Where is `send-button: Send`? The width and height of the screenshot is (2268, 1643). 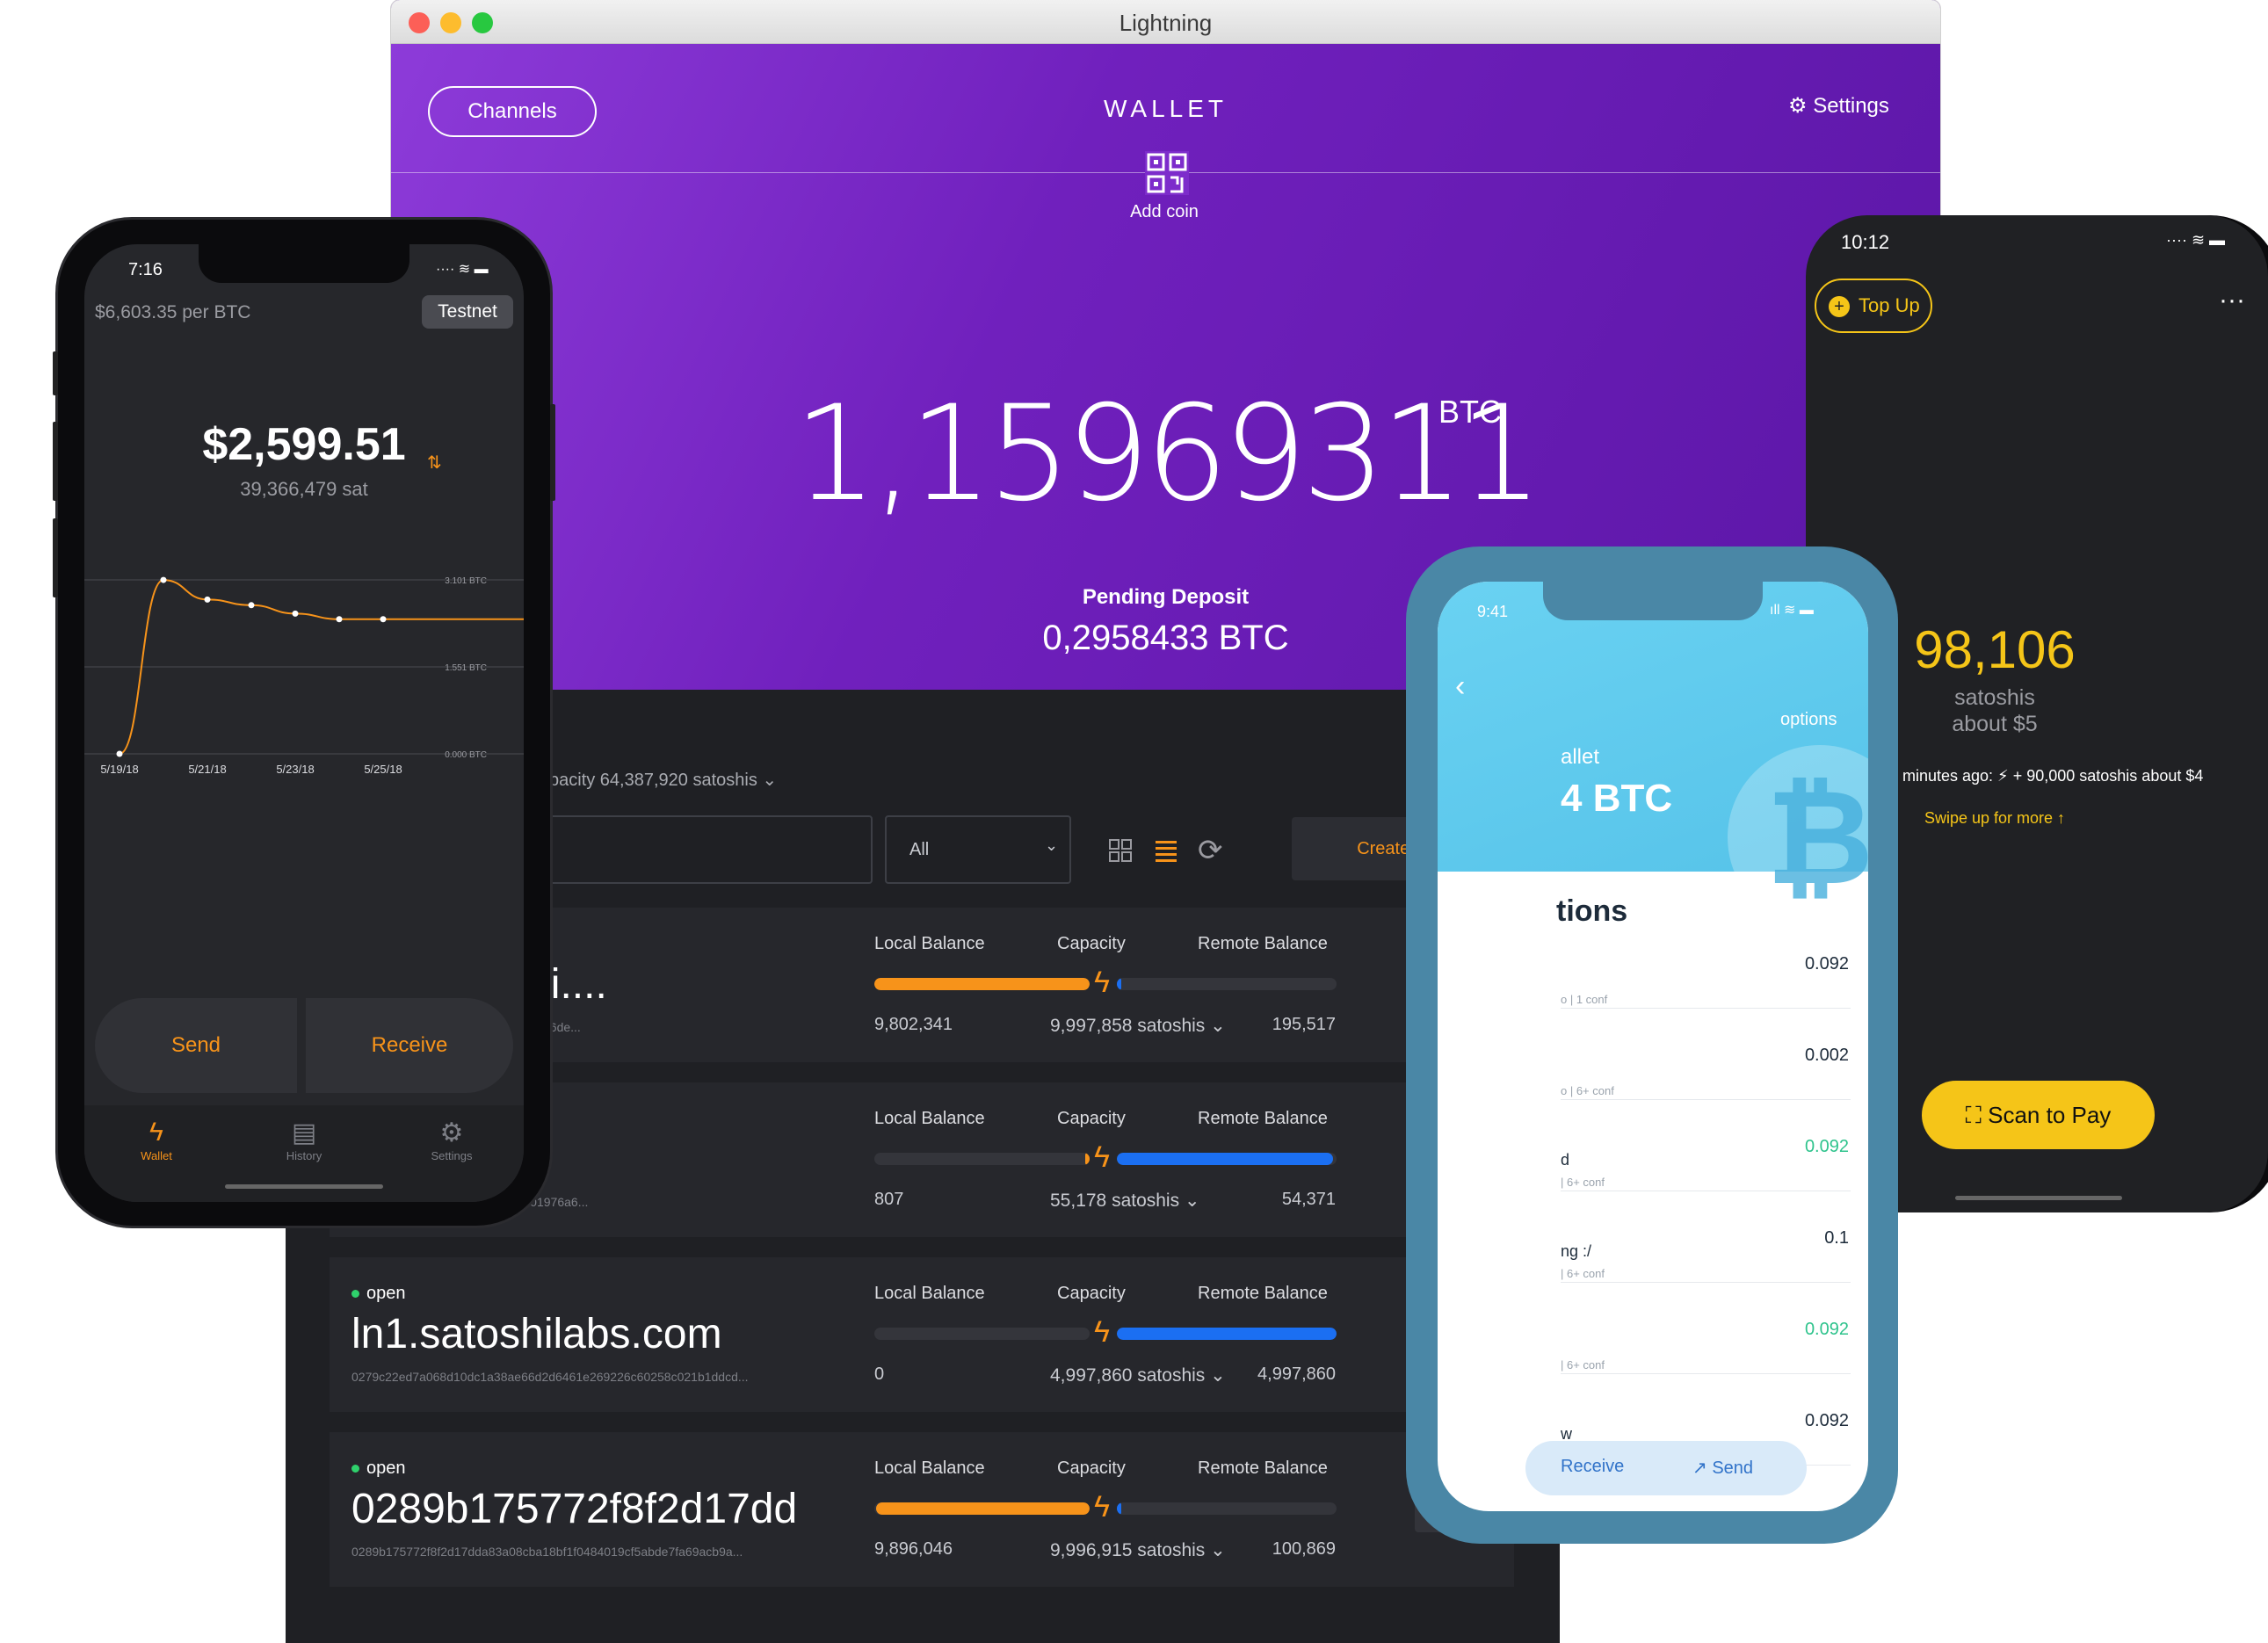
send-button: Send is located at coordinates (196, 1045).